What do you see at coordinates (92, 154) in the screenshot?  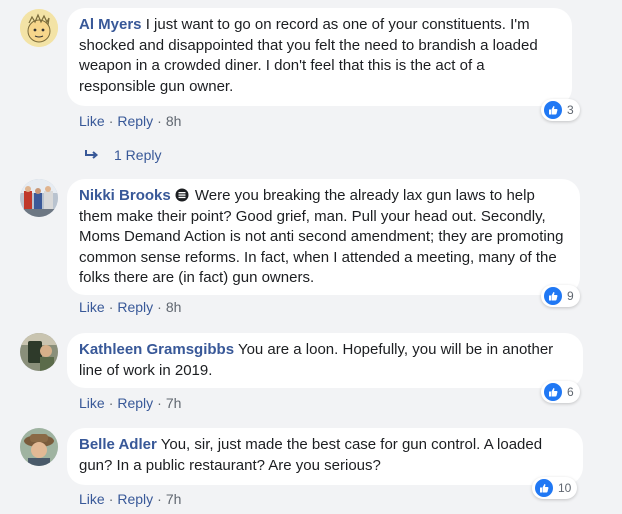 I see `reply-arrow-icon` at bounding box center [92, 154].